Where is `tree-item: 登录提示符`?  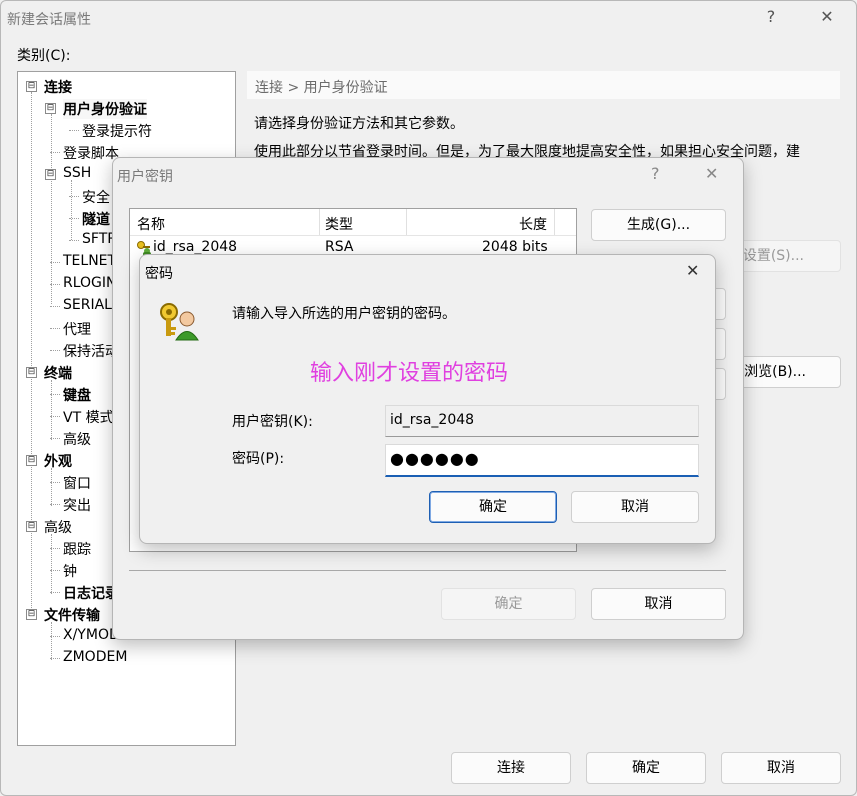
tree-item: 登录提示符 is located at coordinates (117, 131).